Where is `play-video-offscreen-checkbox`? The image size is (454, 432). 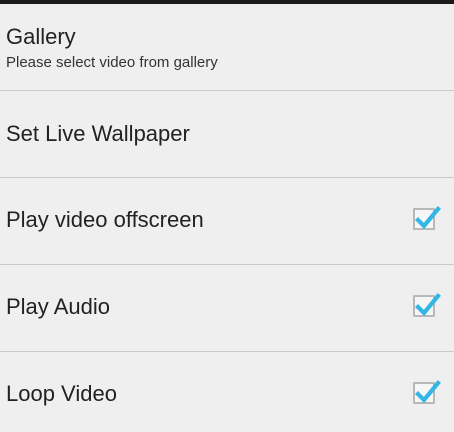 play-video-offscreen-checkbox is located at coordinates (427, 218).